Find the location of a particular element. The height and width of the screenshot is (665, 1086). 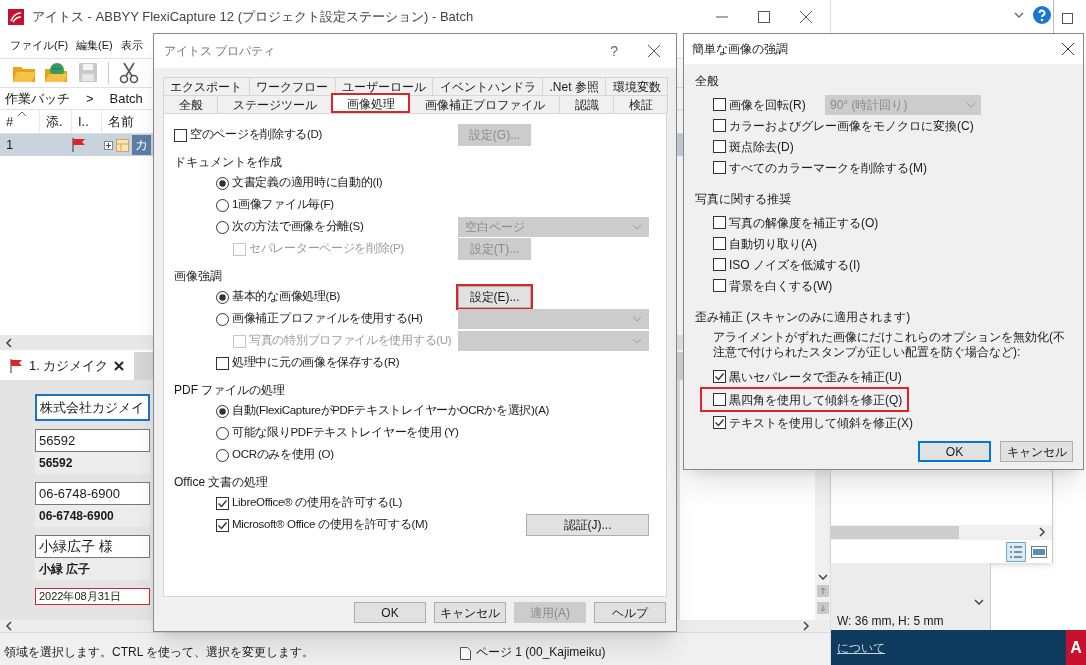

help-icon is located at coordinates (1042, 15).